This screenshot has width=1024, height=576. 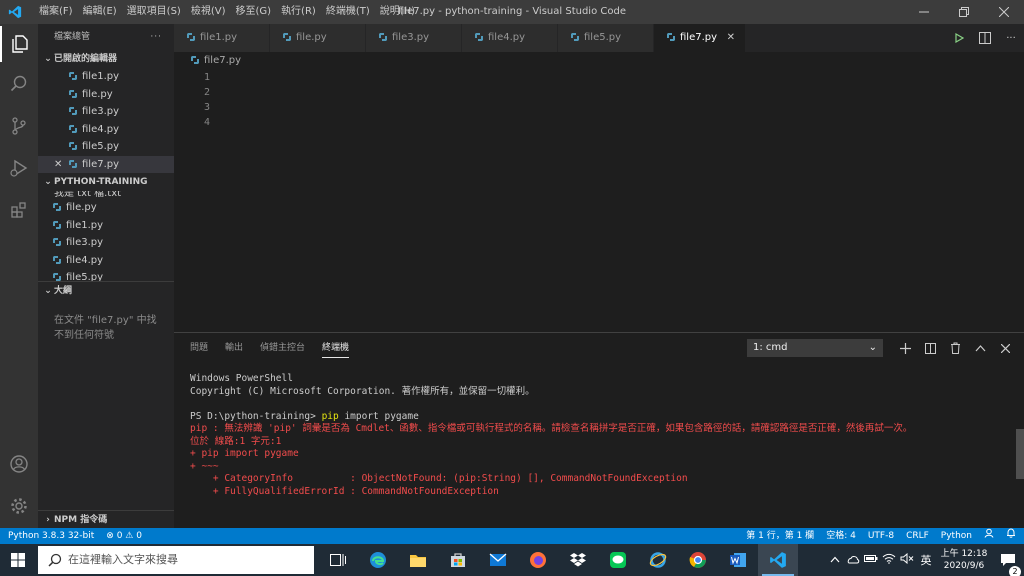 I want to click on project-section: ⌄ PYTHON-TRAINING, so click(x=106, y=182).